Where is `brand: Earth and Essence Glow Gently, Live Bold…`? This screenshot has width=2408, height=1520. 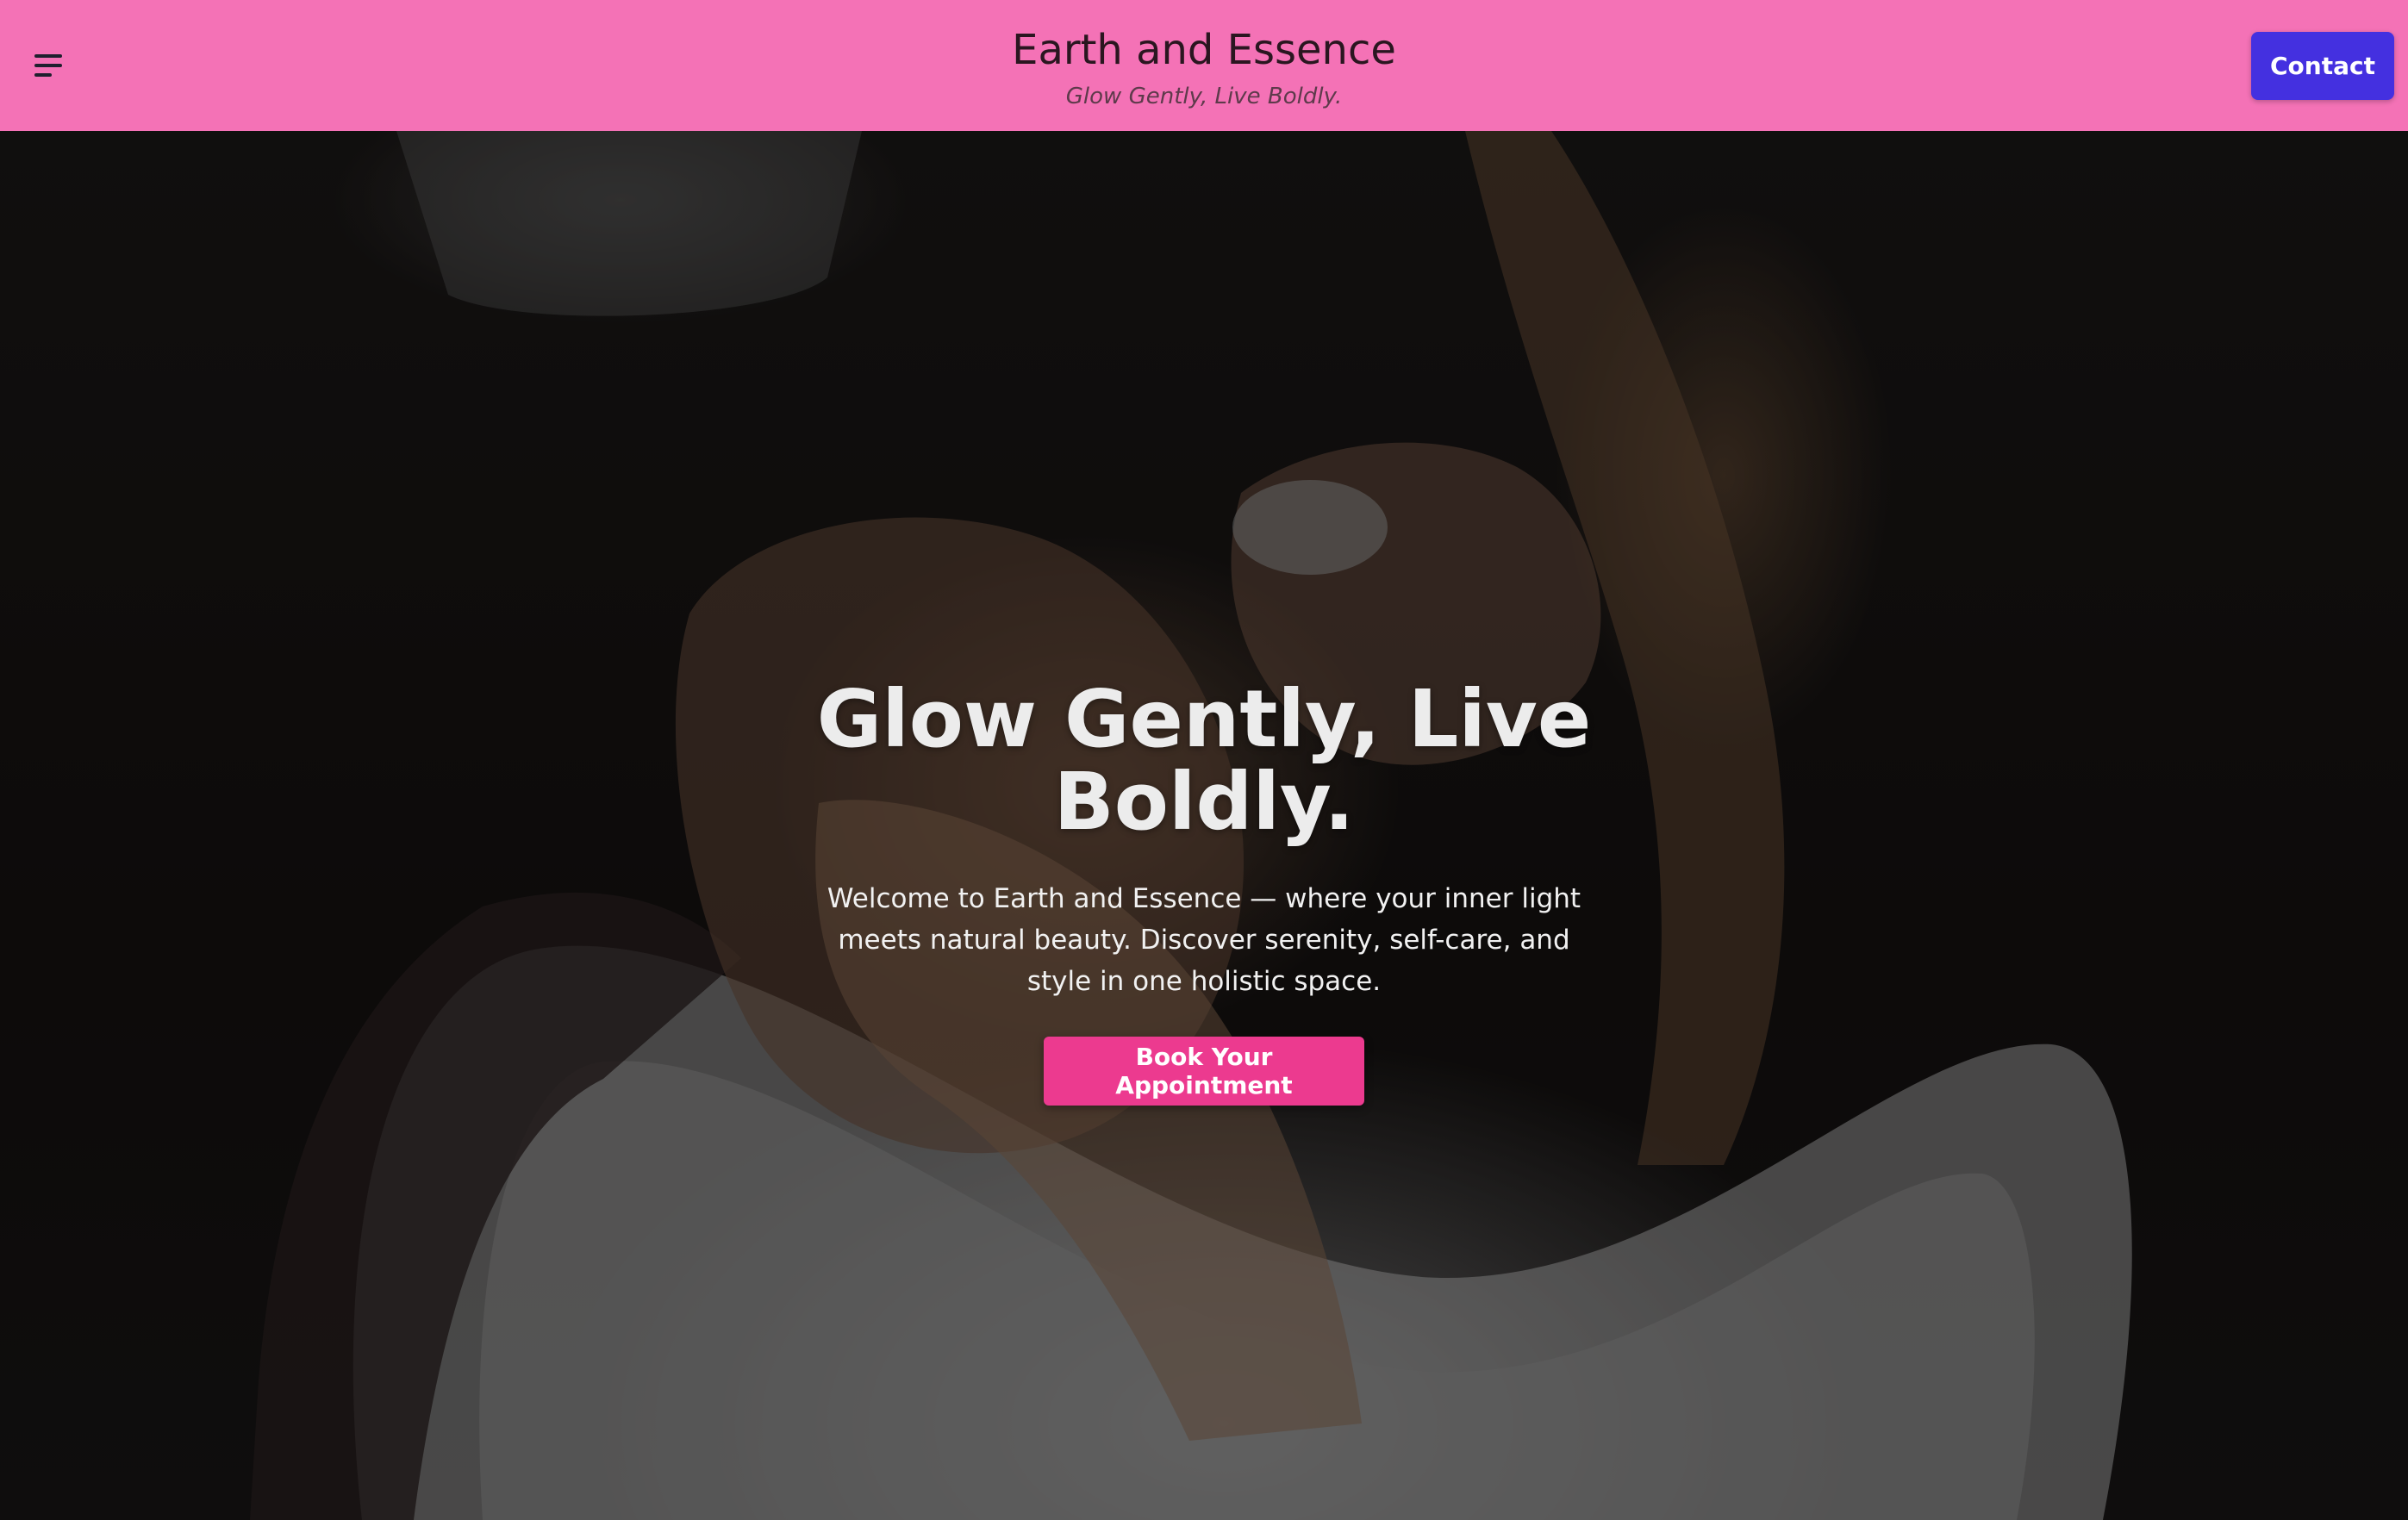 brand: Earth and Essence Glow Gently, Live Bold… is located at coordinates (1204, 67).